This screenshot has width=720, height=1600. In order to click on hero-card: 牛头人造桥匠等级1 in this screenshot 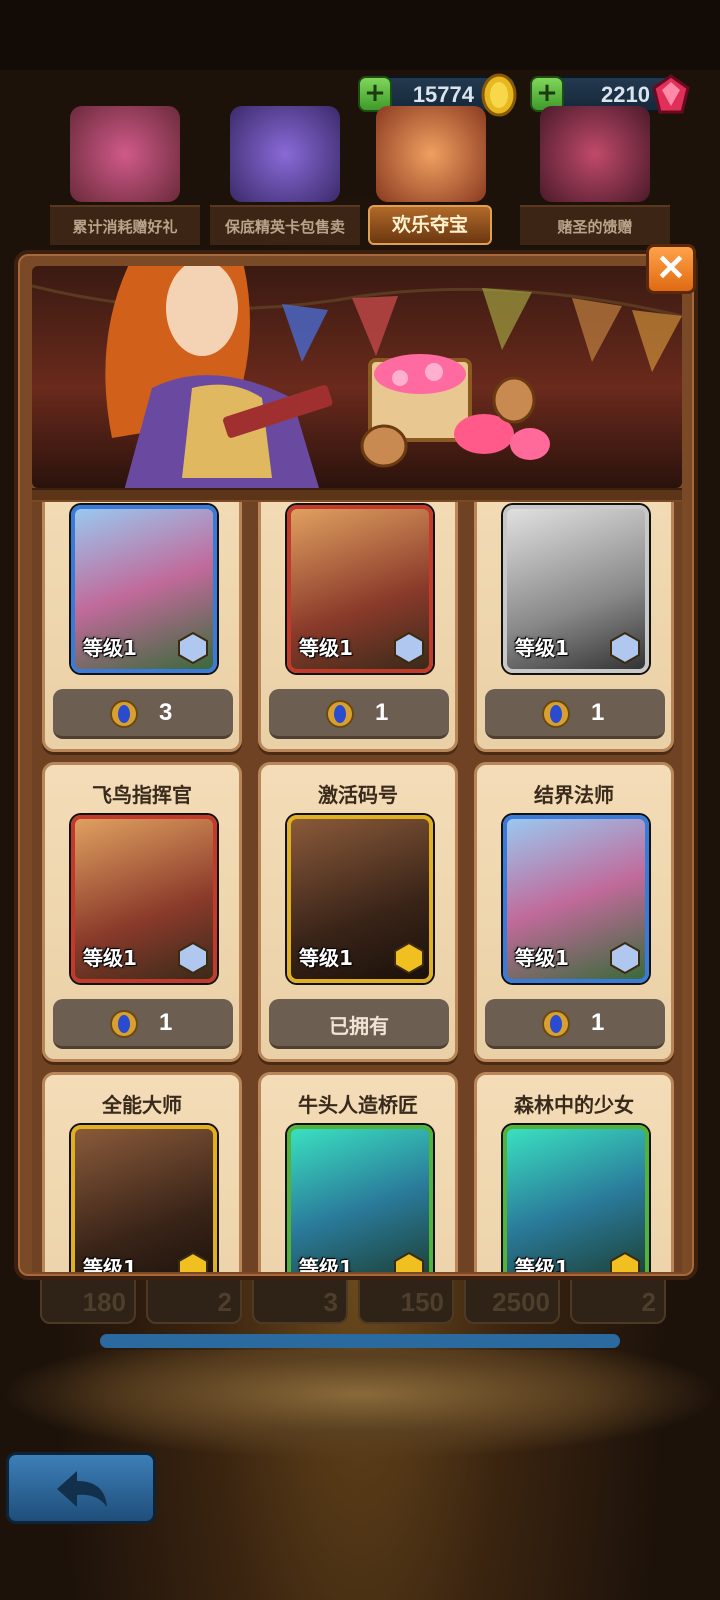, I will do `click(358, 1172)`.